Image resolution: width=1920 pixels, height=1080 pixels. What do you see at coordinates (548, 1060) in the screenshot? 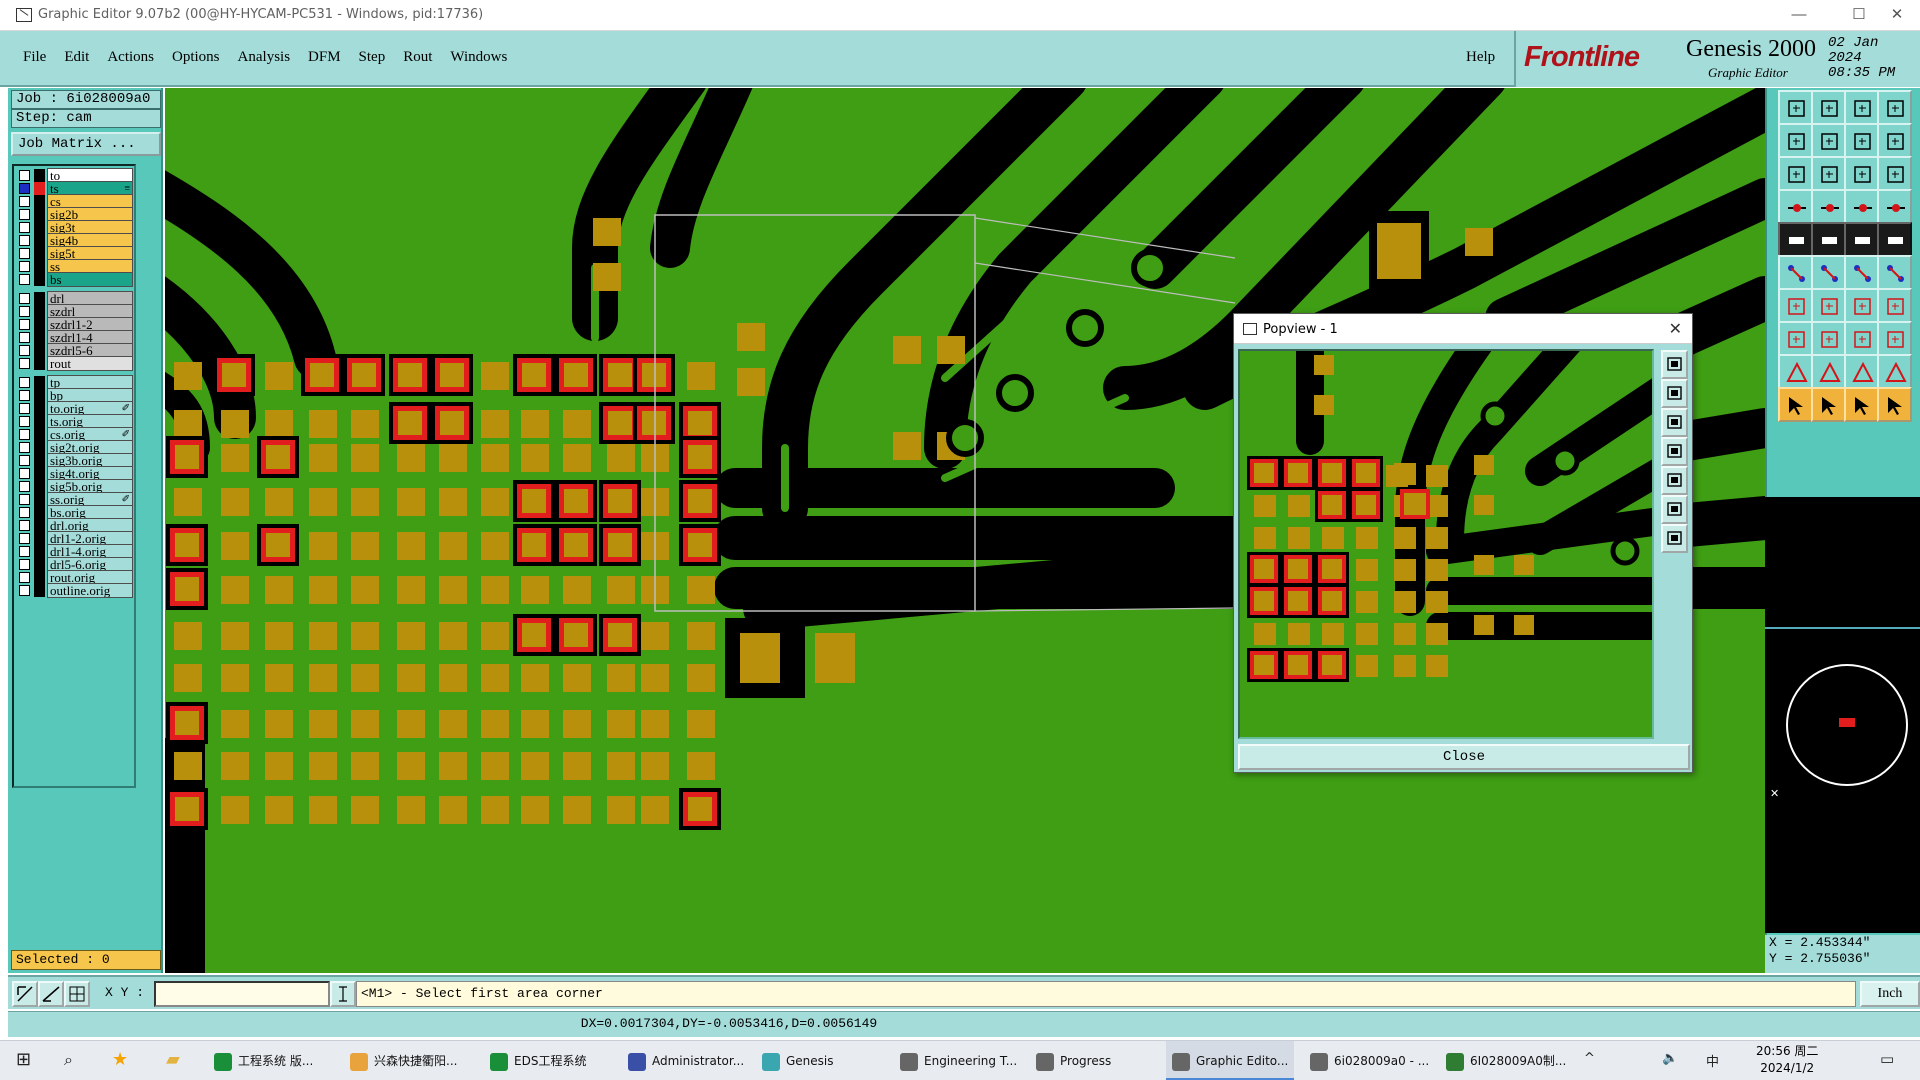
I see `taskbar-item: EDS工程系统` at bounding box center [548, 1060].